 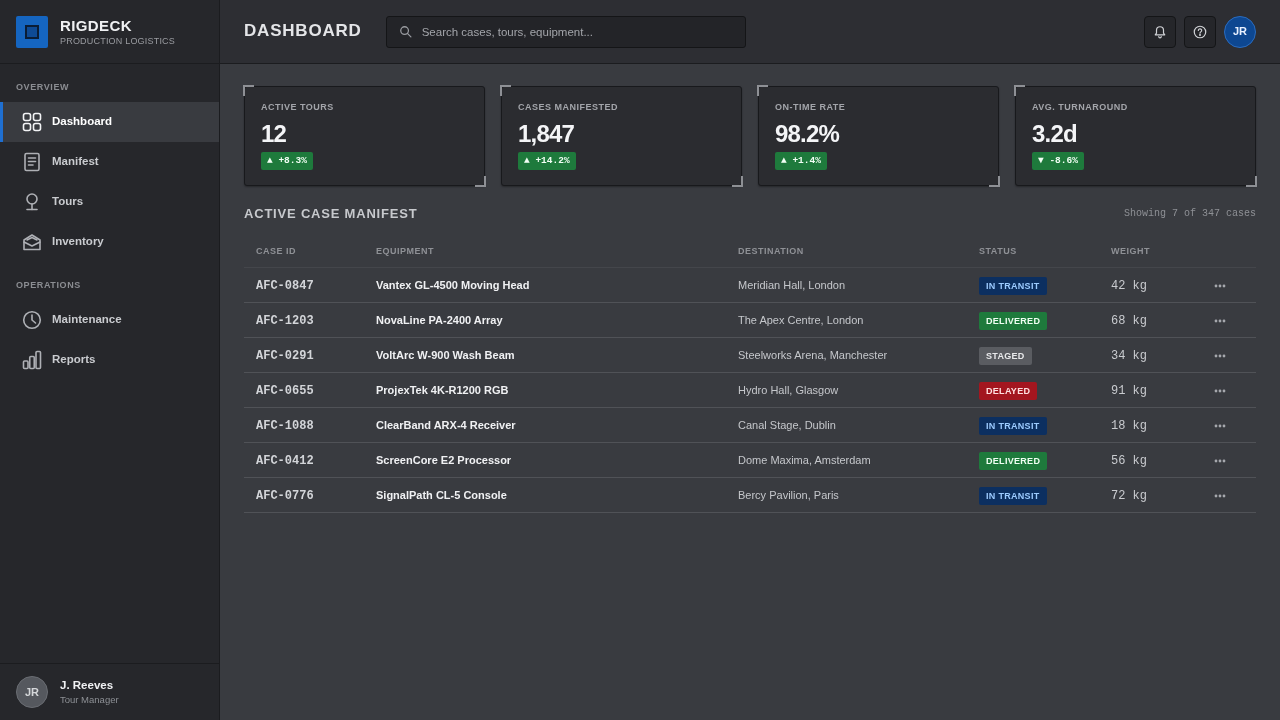 What do you see at coordinates (444, 460) in the screenshot?
I see `equipment-name: ScreenCore E2 Processor` at bounding box center [444, 460].